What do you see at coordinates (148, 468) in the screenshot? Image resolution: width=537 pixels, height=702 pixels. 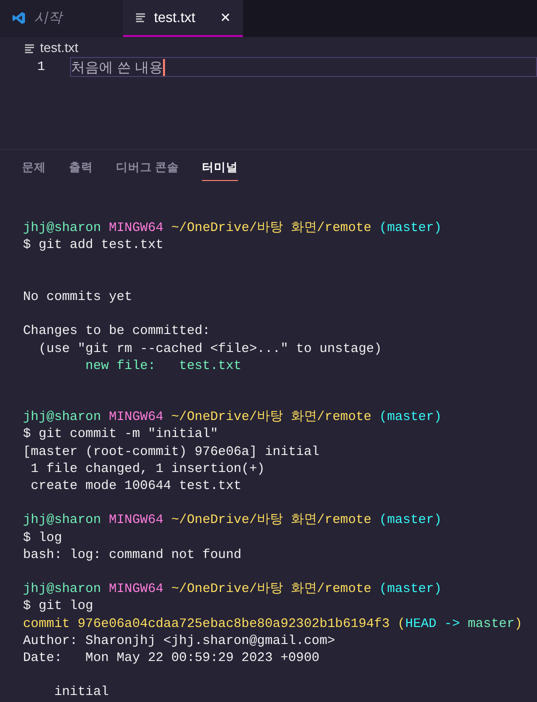 I see `terminal-line: 1 file changed, 1 insertion(+)` at bounding box center [148, 468].